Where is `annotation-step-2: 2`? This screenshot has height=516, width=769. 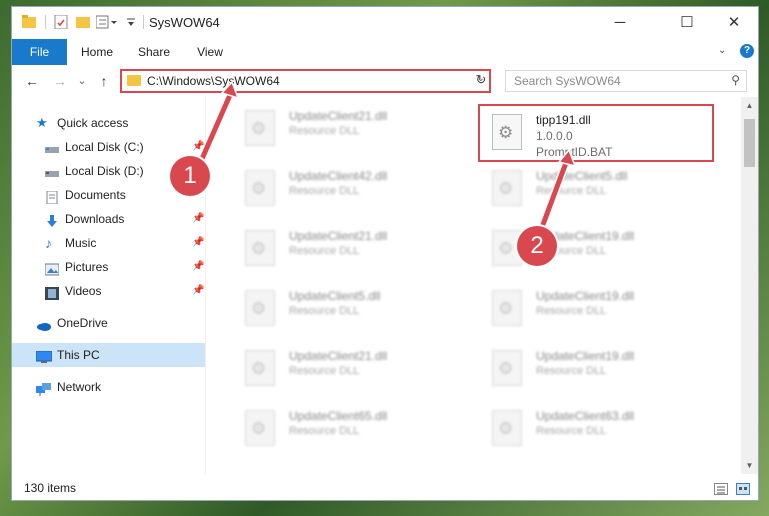
annotation-step-2: 2 is located at coordinates (537, 246).